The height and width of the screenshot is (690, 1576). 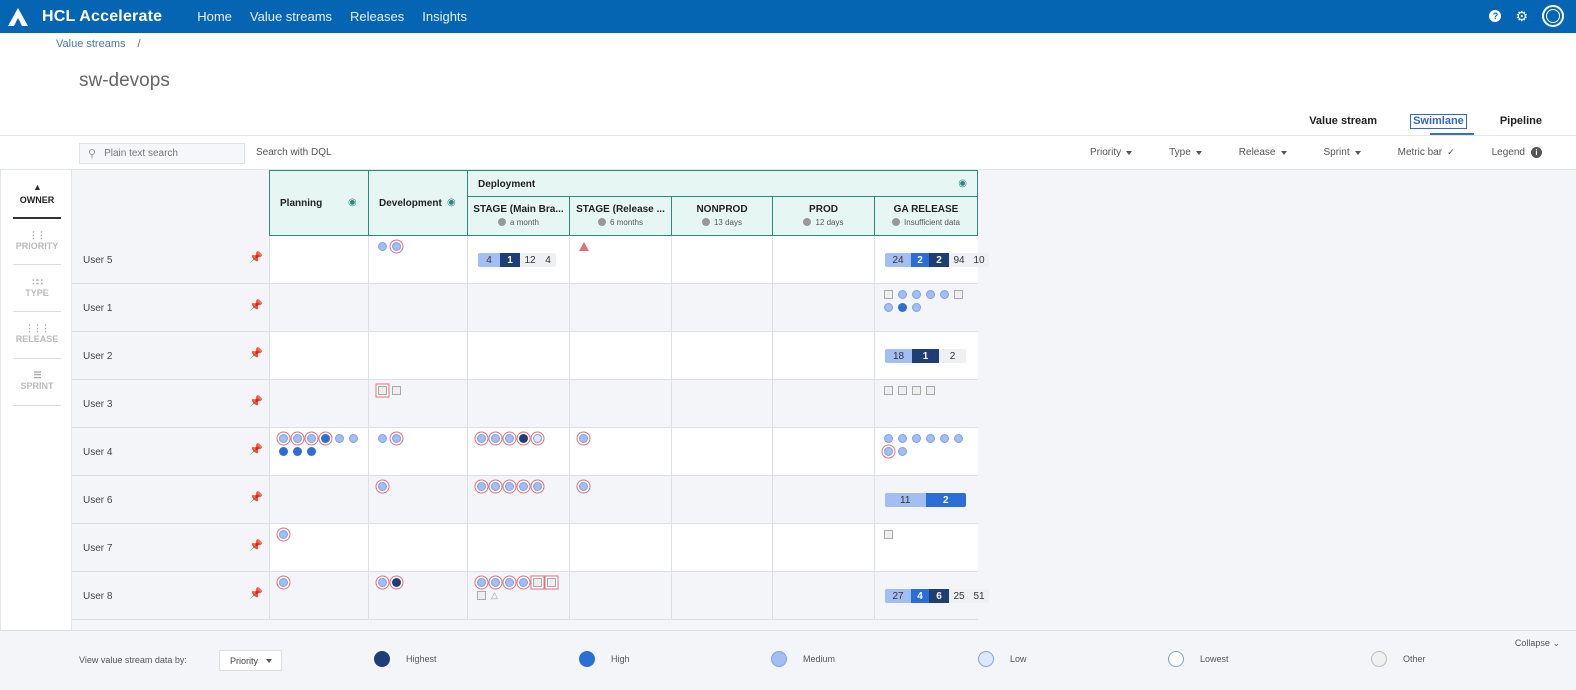 What do you see at coordinates (584, 246) in the screenshot?
I see `warning-triangle-icon` at bounding box center [584, 246].